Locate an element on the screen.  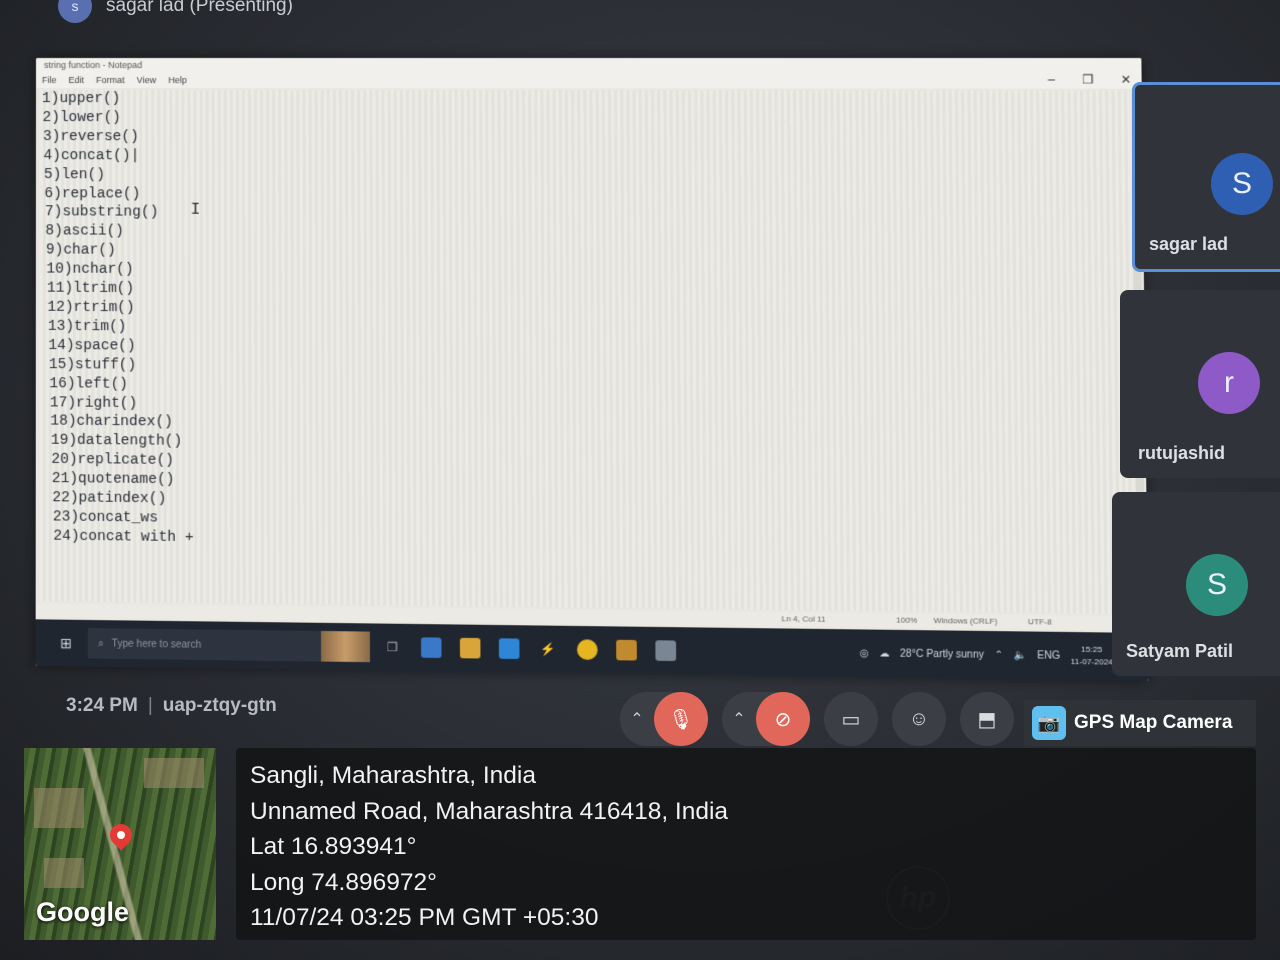
avatar-letter: r is located at coordinates (1229, 383).